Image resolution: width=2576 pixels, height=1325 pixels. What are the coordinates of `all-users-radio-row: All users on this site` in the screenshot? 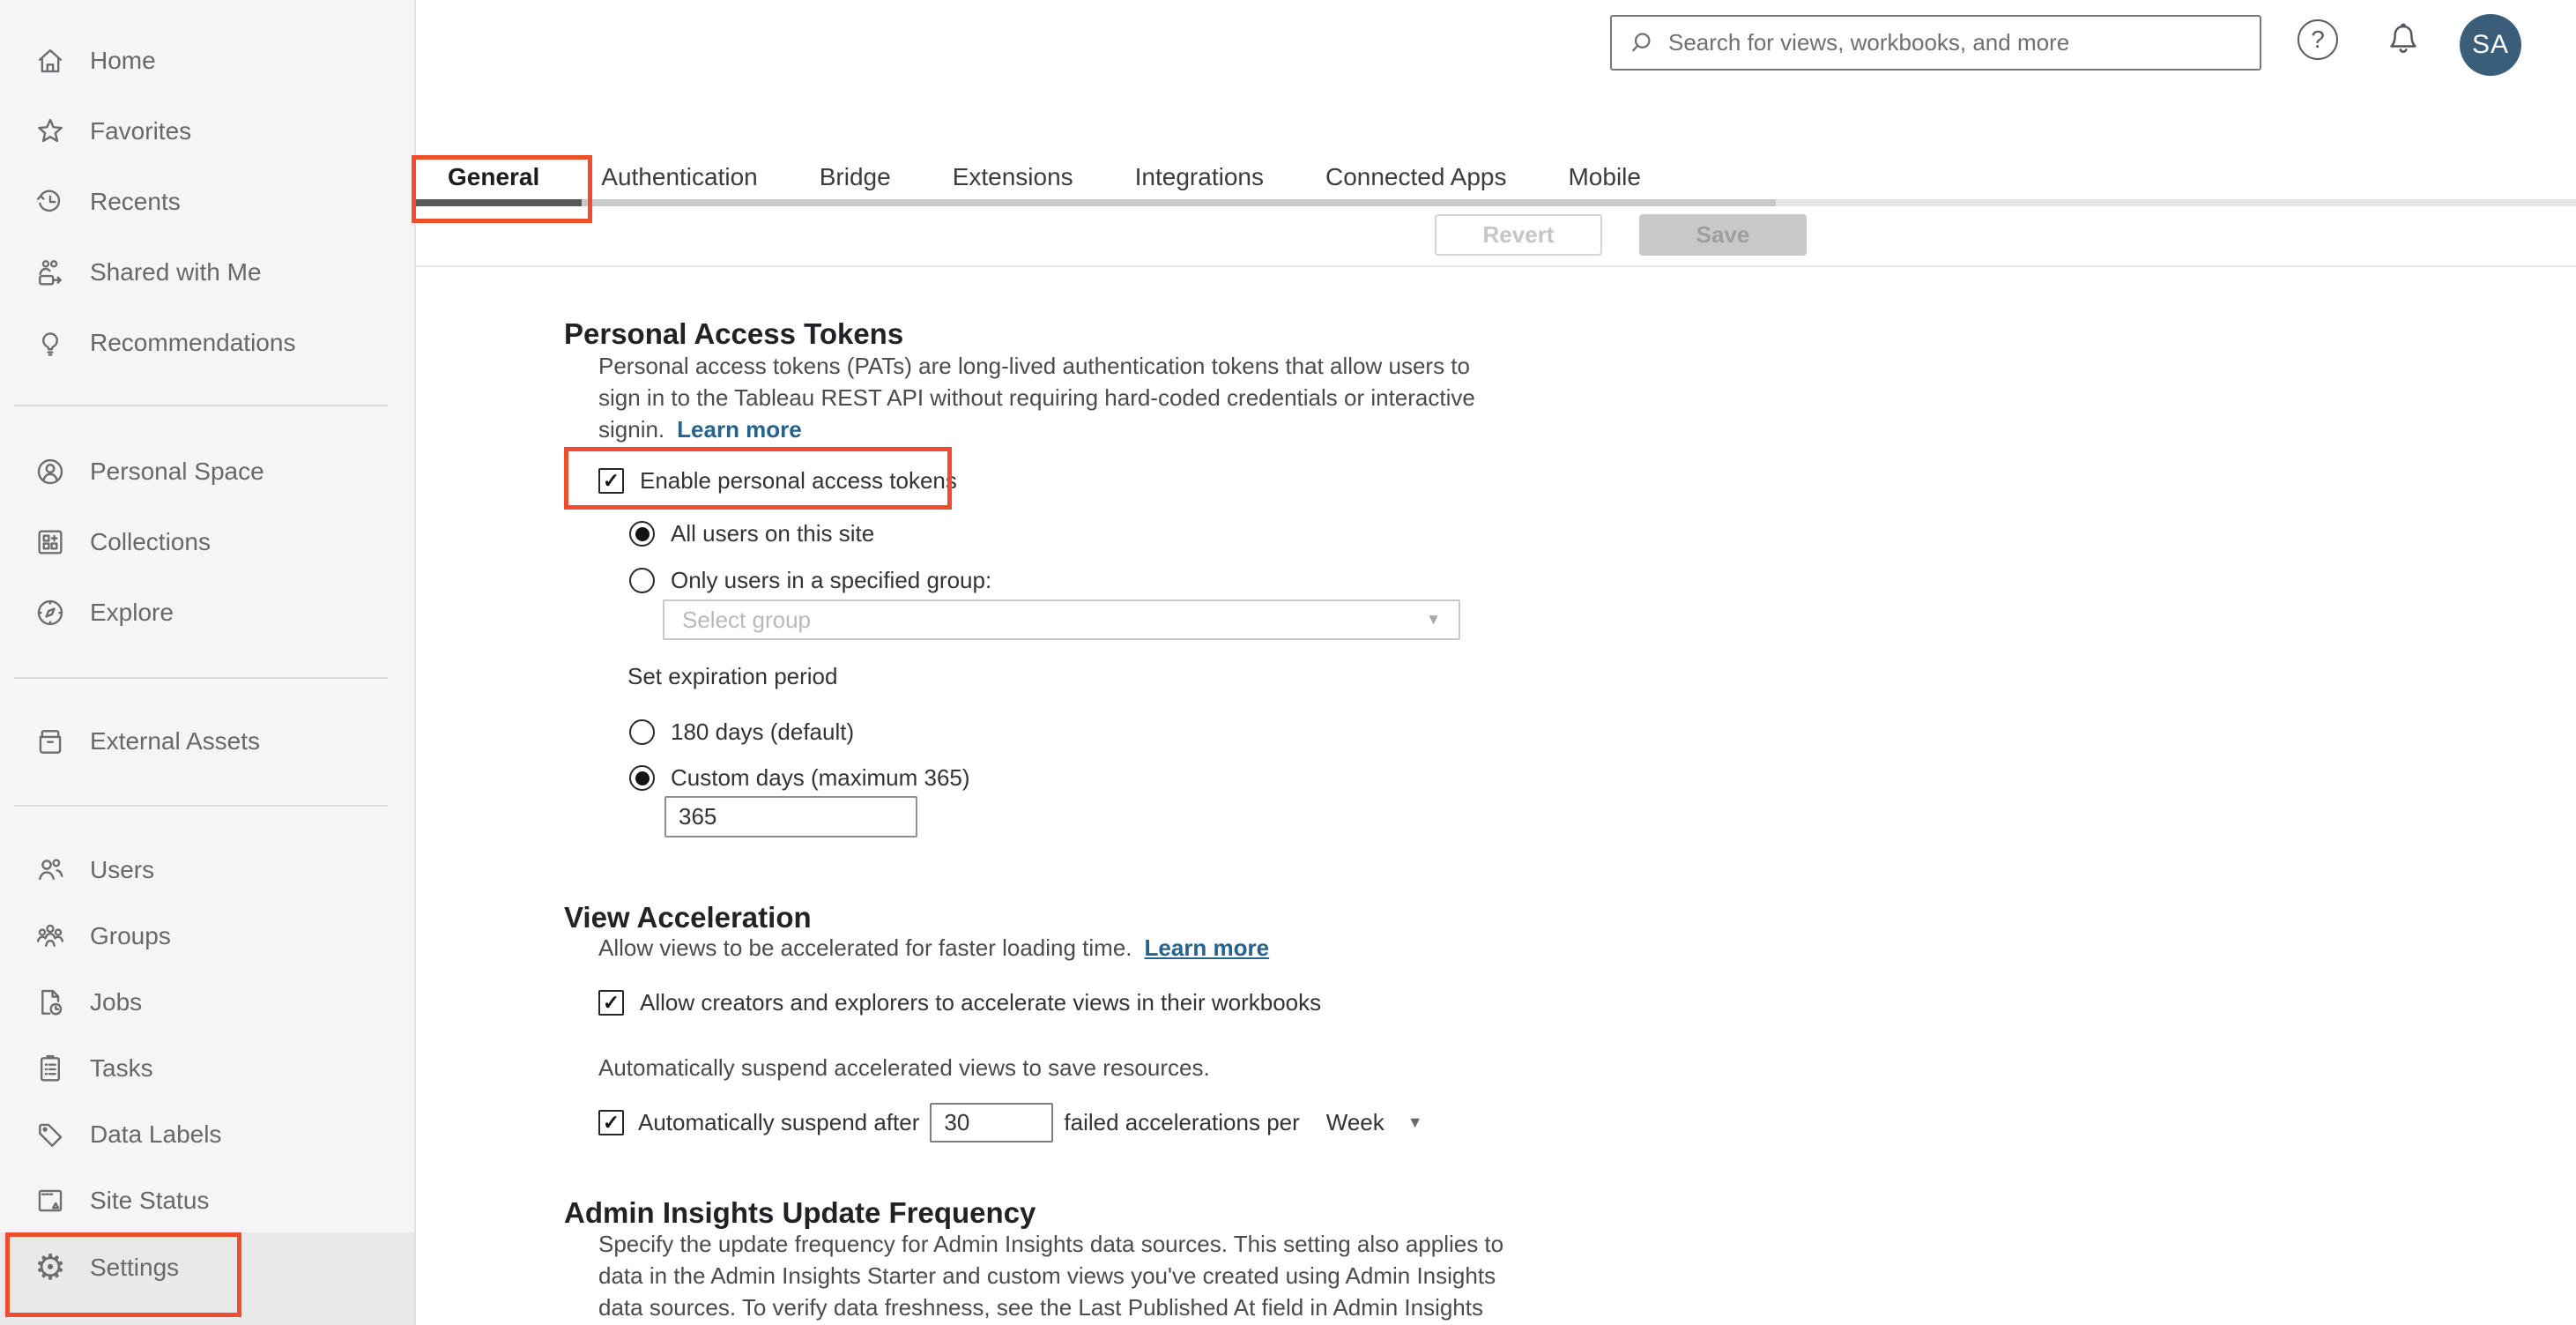 It's located at (751, 533).